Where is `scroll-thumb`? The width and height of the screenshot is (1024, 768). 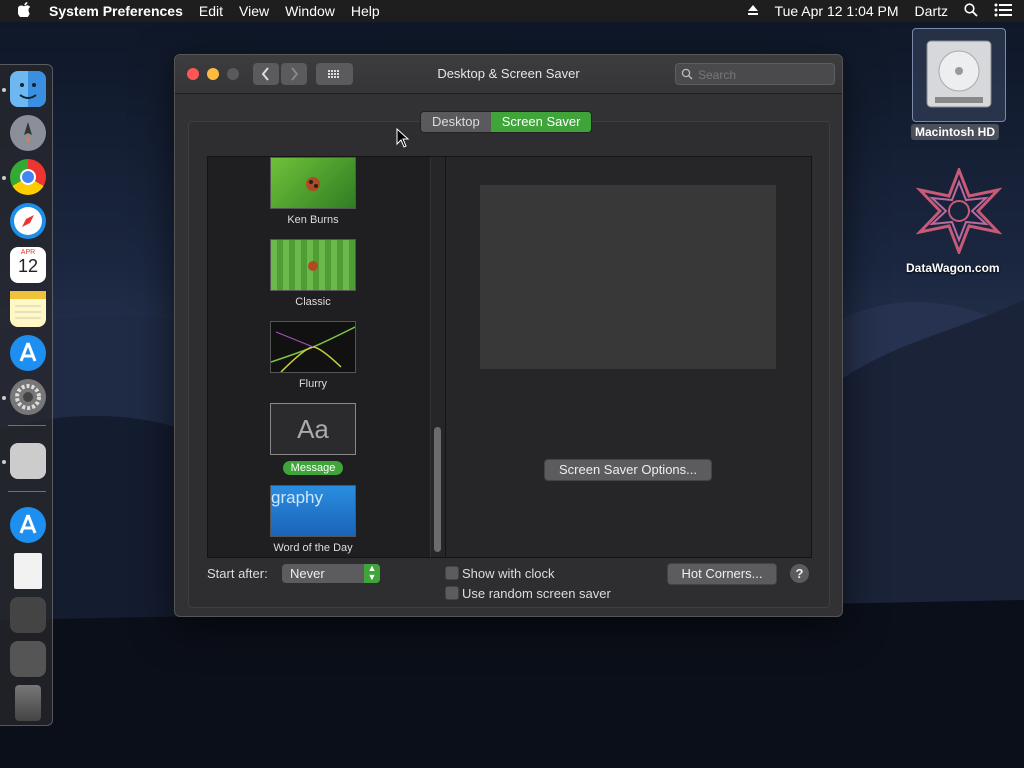 scroll-thumb is located at coordinates (437, 489).